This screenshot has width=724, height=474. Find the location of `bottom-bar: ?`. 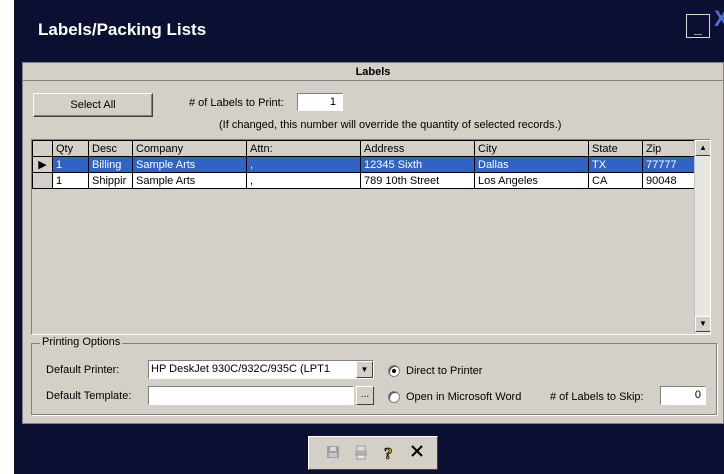

bottom-bar: ? is located at coordinates (369, 452).